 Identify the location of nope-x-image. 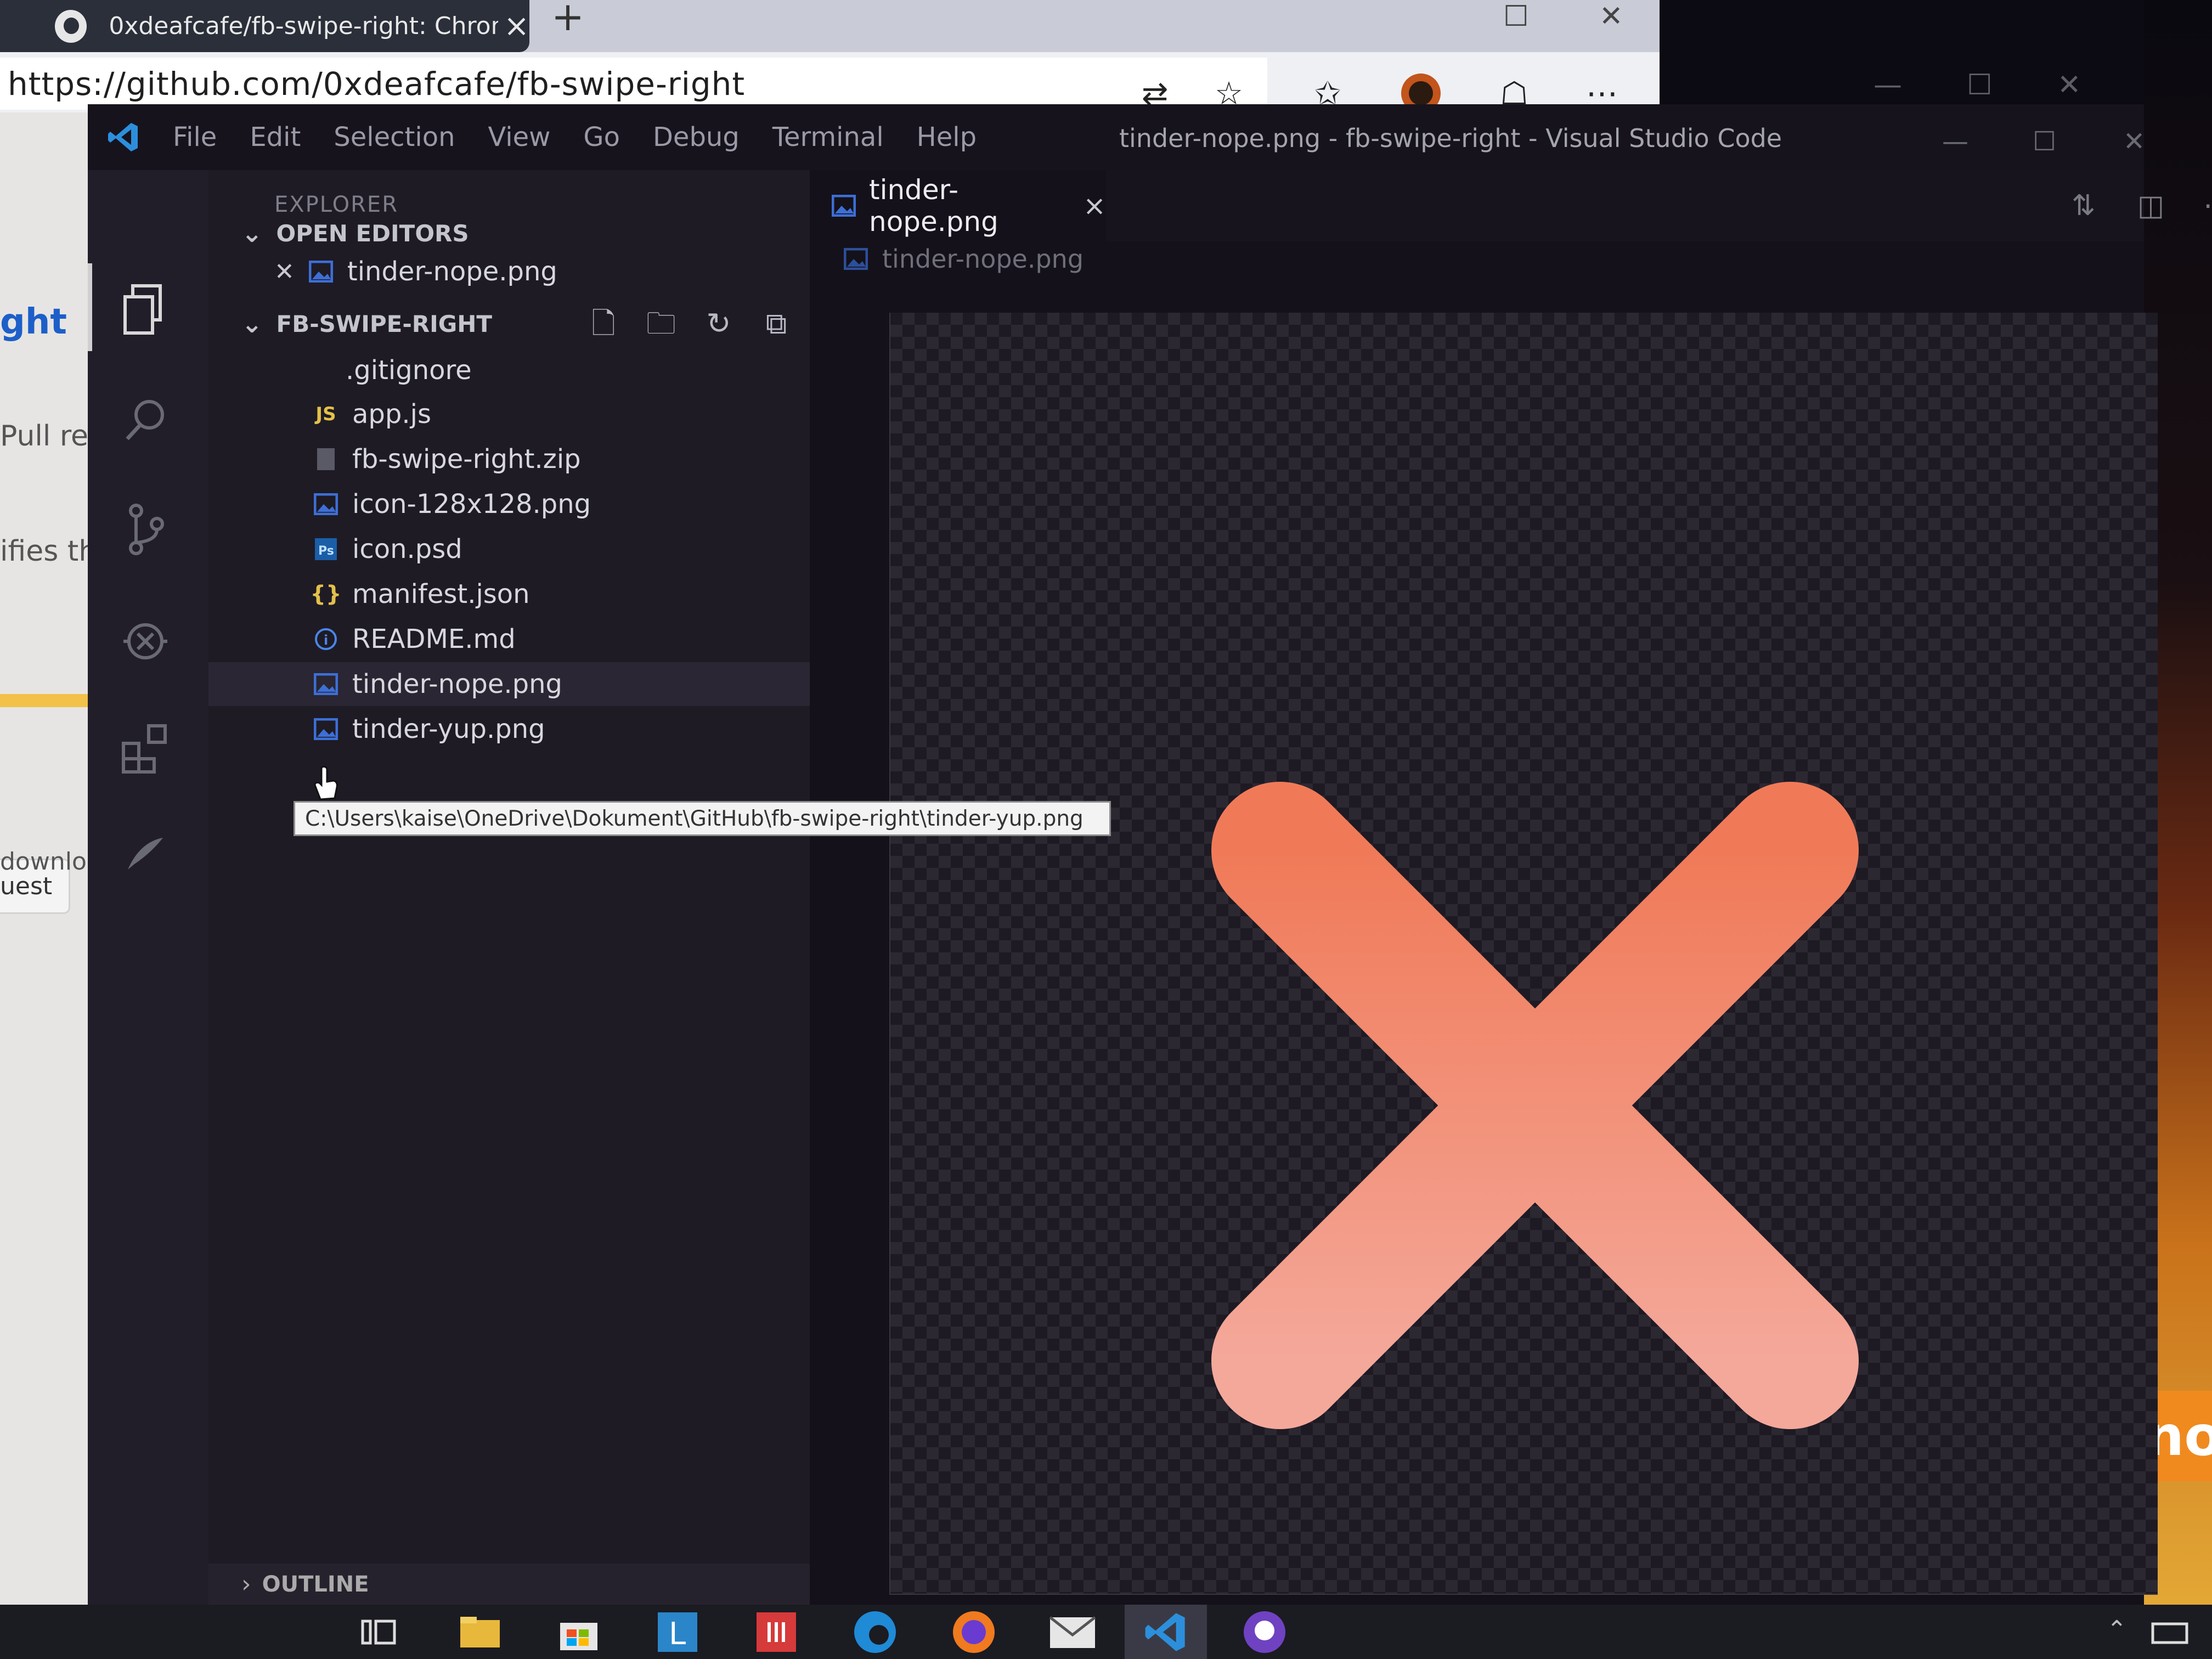
(1535, 1105).